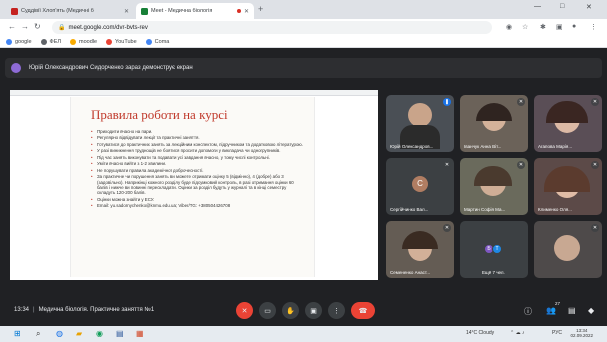 This screenshot has height=342, width=607. I want to click on rule-item: Оцінки можна знайти у ЕСУ., so click(197, 200).